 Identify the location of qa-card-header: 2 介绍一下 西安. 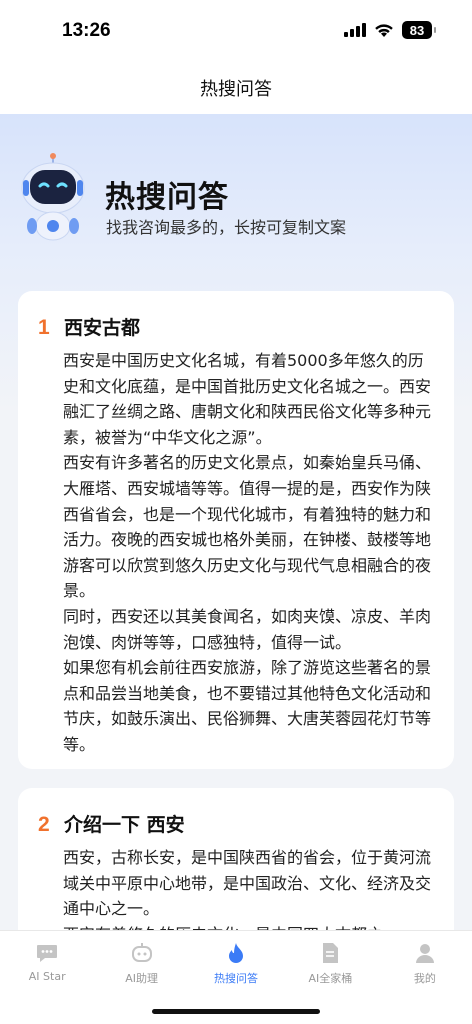
(236, 823).